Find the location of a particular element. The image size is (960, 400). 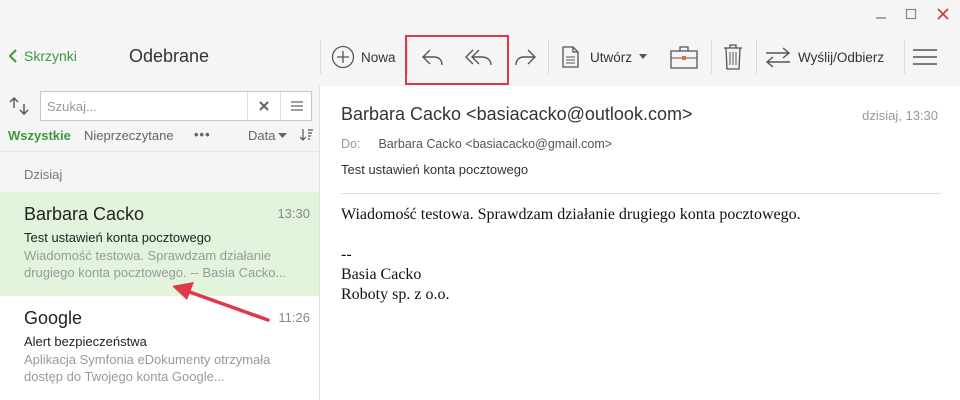

menu-lines-icon is located at coordinates (296, 106).